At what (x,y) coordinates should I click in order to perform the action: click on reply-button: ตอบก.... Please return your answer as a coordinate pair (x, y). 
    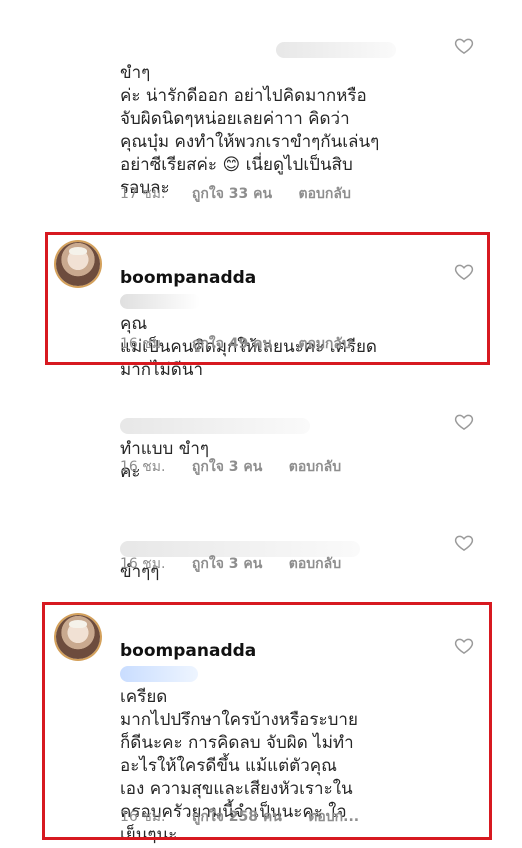
    Looking at the image, I should click on (333, 817).